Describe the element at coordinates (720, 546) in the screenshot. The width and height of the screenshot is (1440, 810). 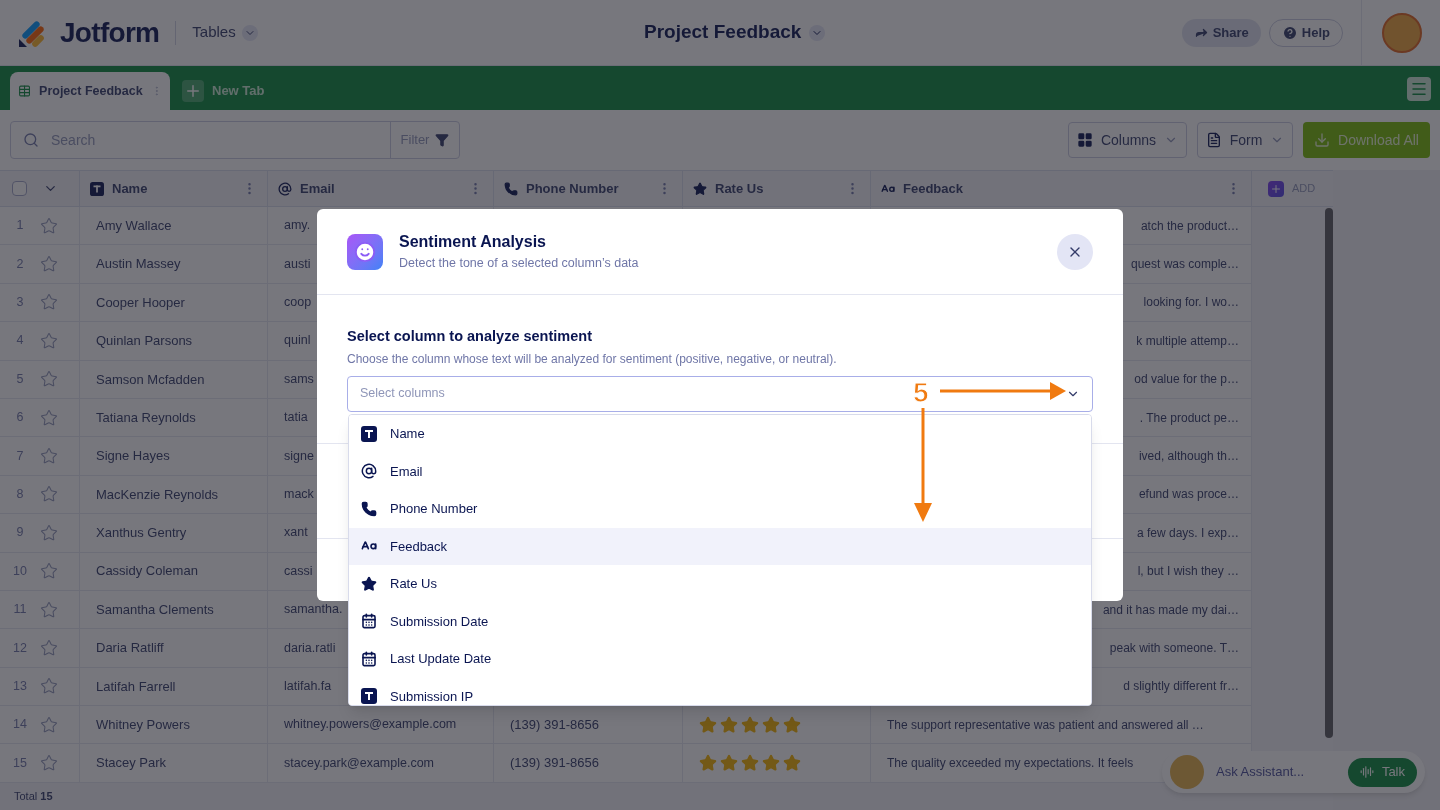
I see `dropdown-option: Feedback` at that location.